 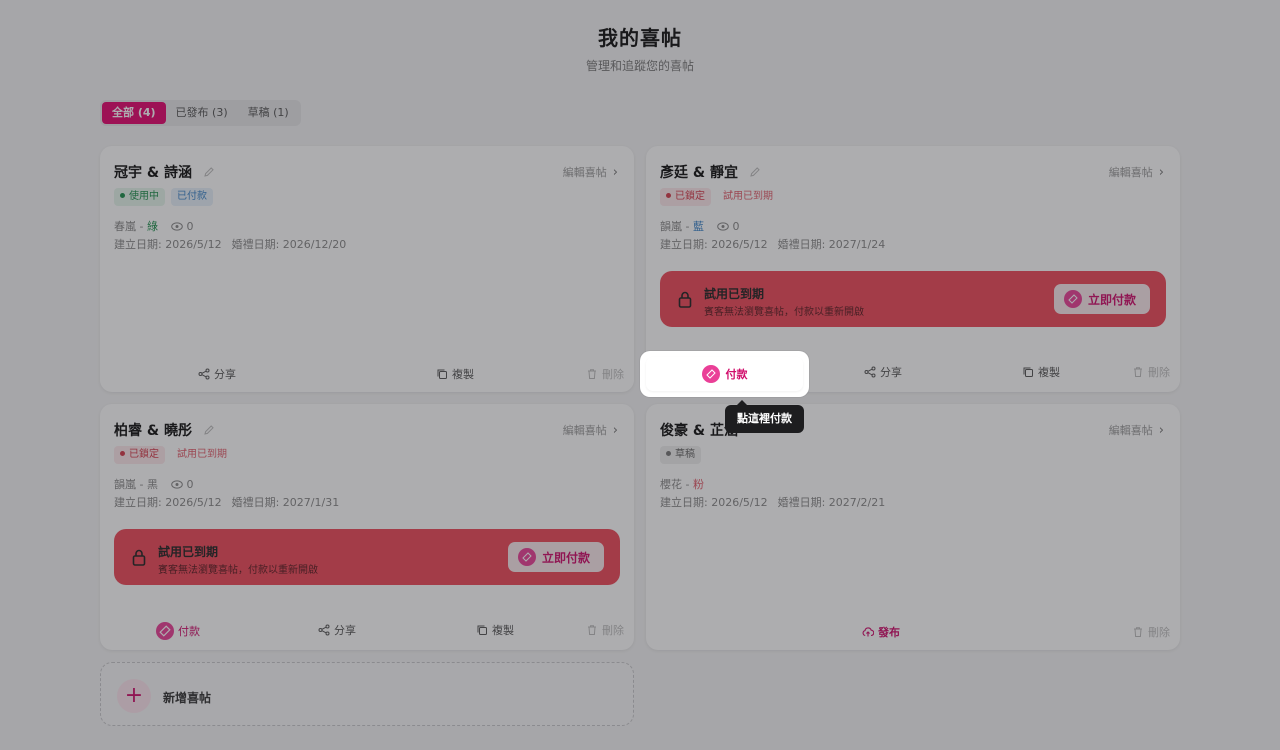 I want to click on payment-icon, so click(x=710, y=374).